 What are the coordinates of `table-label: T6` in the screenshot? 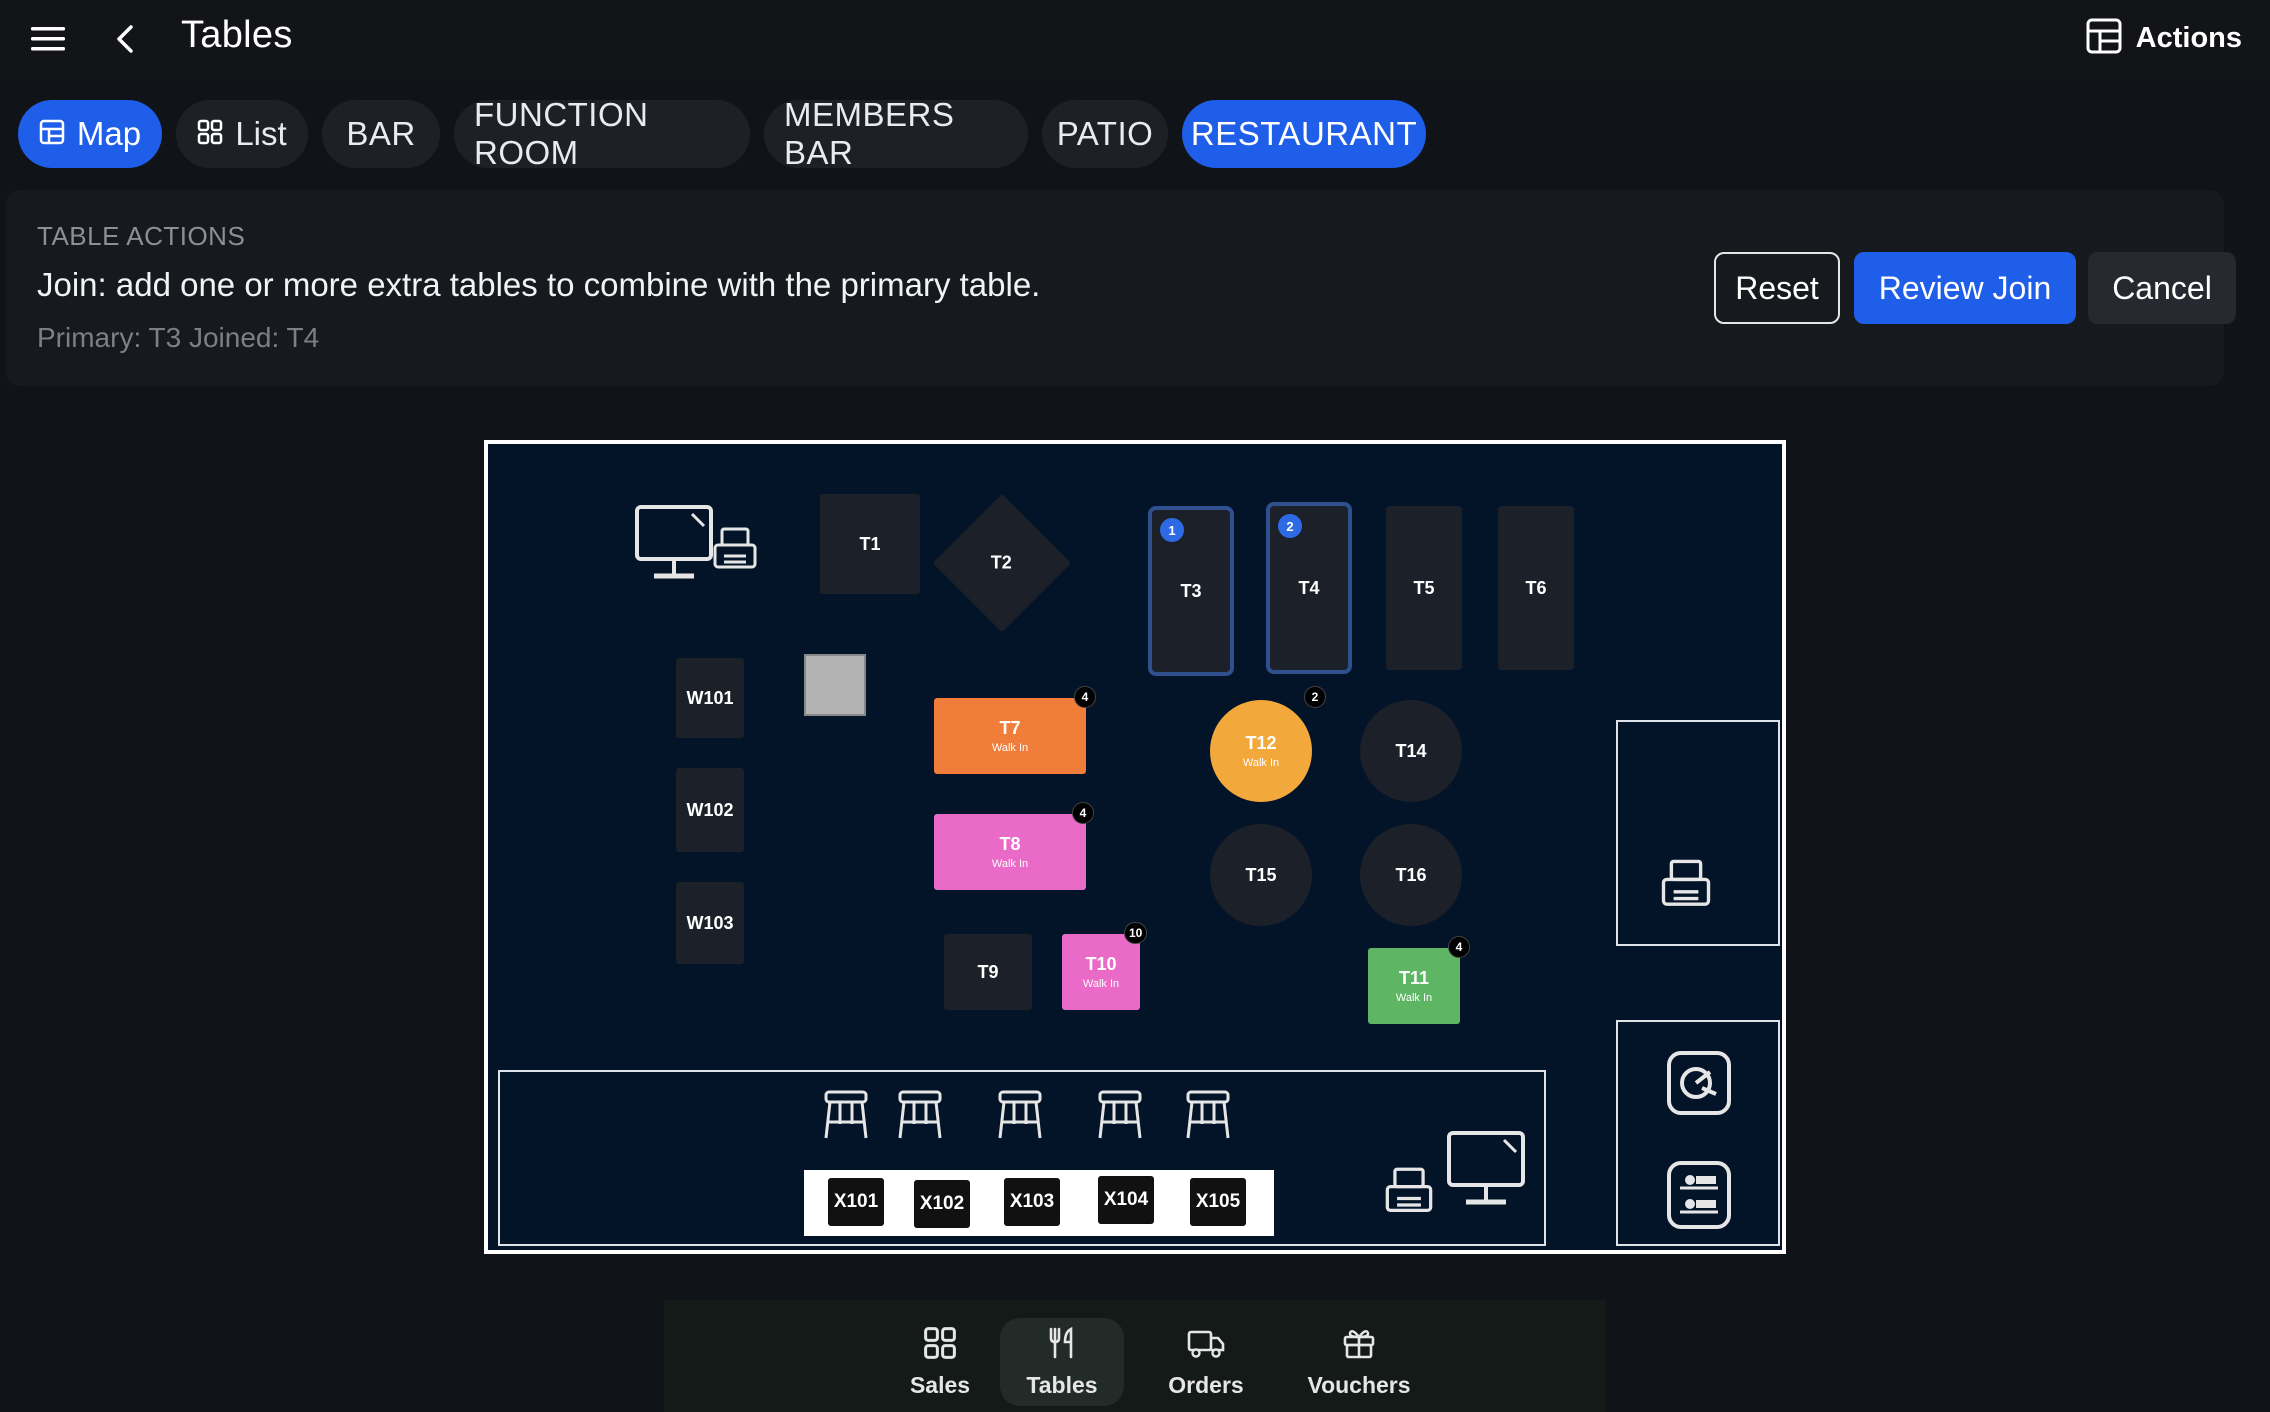 It's located at (1536, 587).